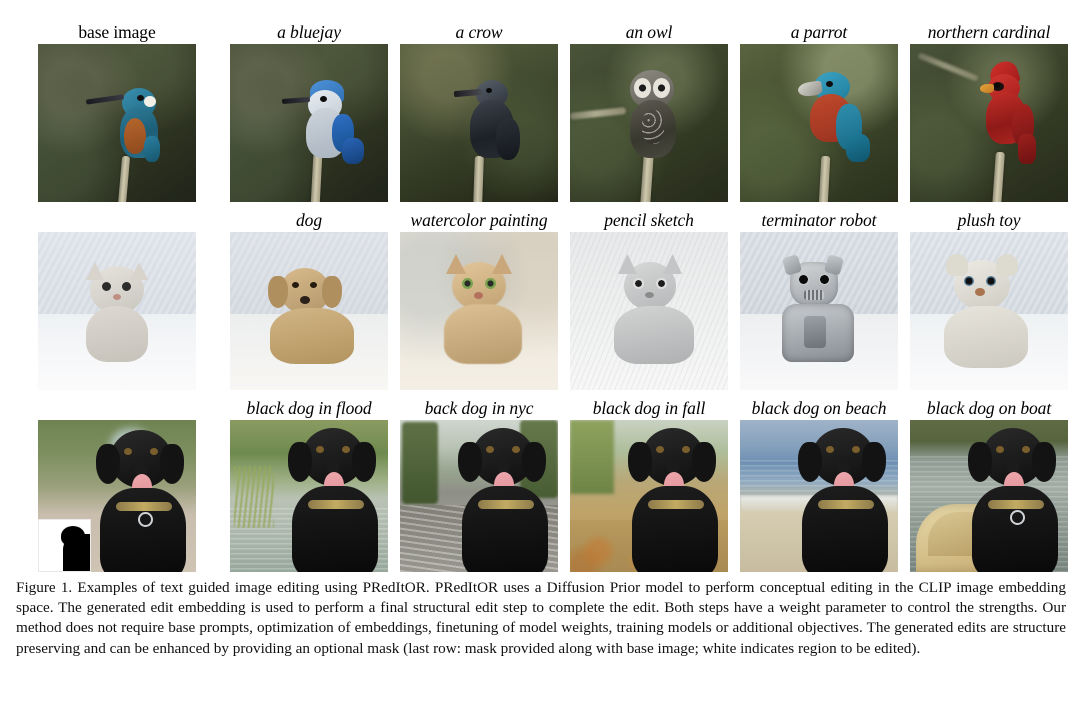 The image size is (1080, 712). Describe the element at coordinates (117, 112) in the screenshot. I see `cell-base-image-bird: base image` at that location.